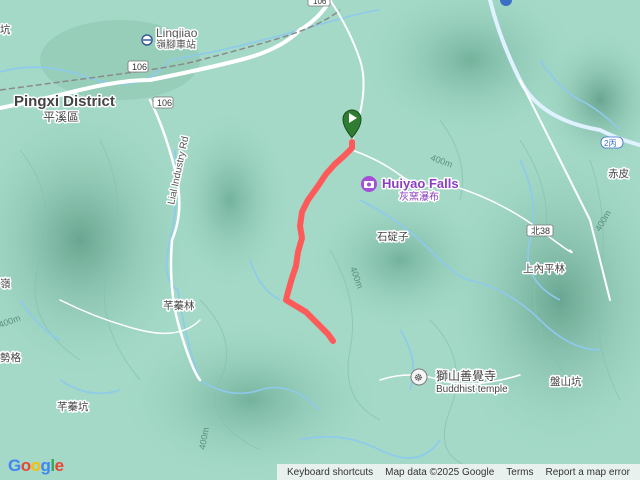  What do you see at coordinates (440, 472) in the screenshot?
I see `map-data-text: Map data ©2025 Google` at bounding box center [440, 472].